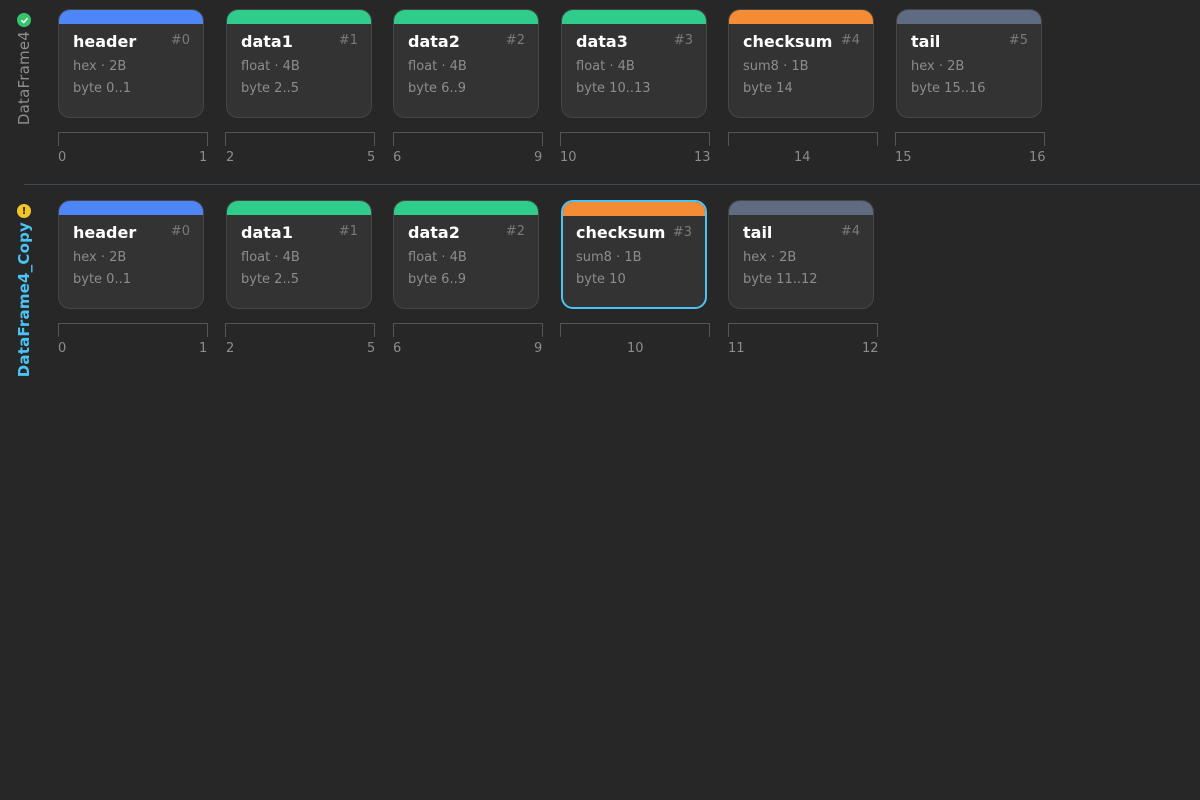  Describe the element at coordinates (969, 63) in the screenshot. I see `field-card: tail #5 hex · 2B byte 15..16` at that location.